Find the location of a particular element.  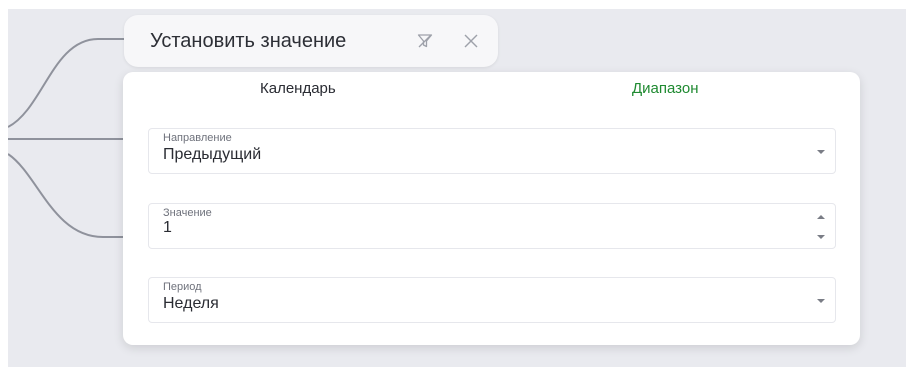

connector-line-top is located at coordinates (66, 83).